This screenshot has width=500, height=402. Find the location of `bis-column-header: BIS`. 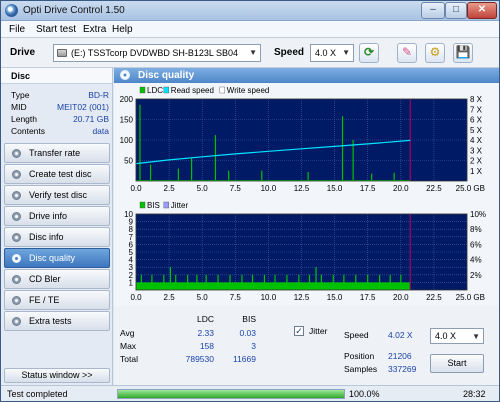

bis-column-header: BIS is located at coordinates (249, 319).